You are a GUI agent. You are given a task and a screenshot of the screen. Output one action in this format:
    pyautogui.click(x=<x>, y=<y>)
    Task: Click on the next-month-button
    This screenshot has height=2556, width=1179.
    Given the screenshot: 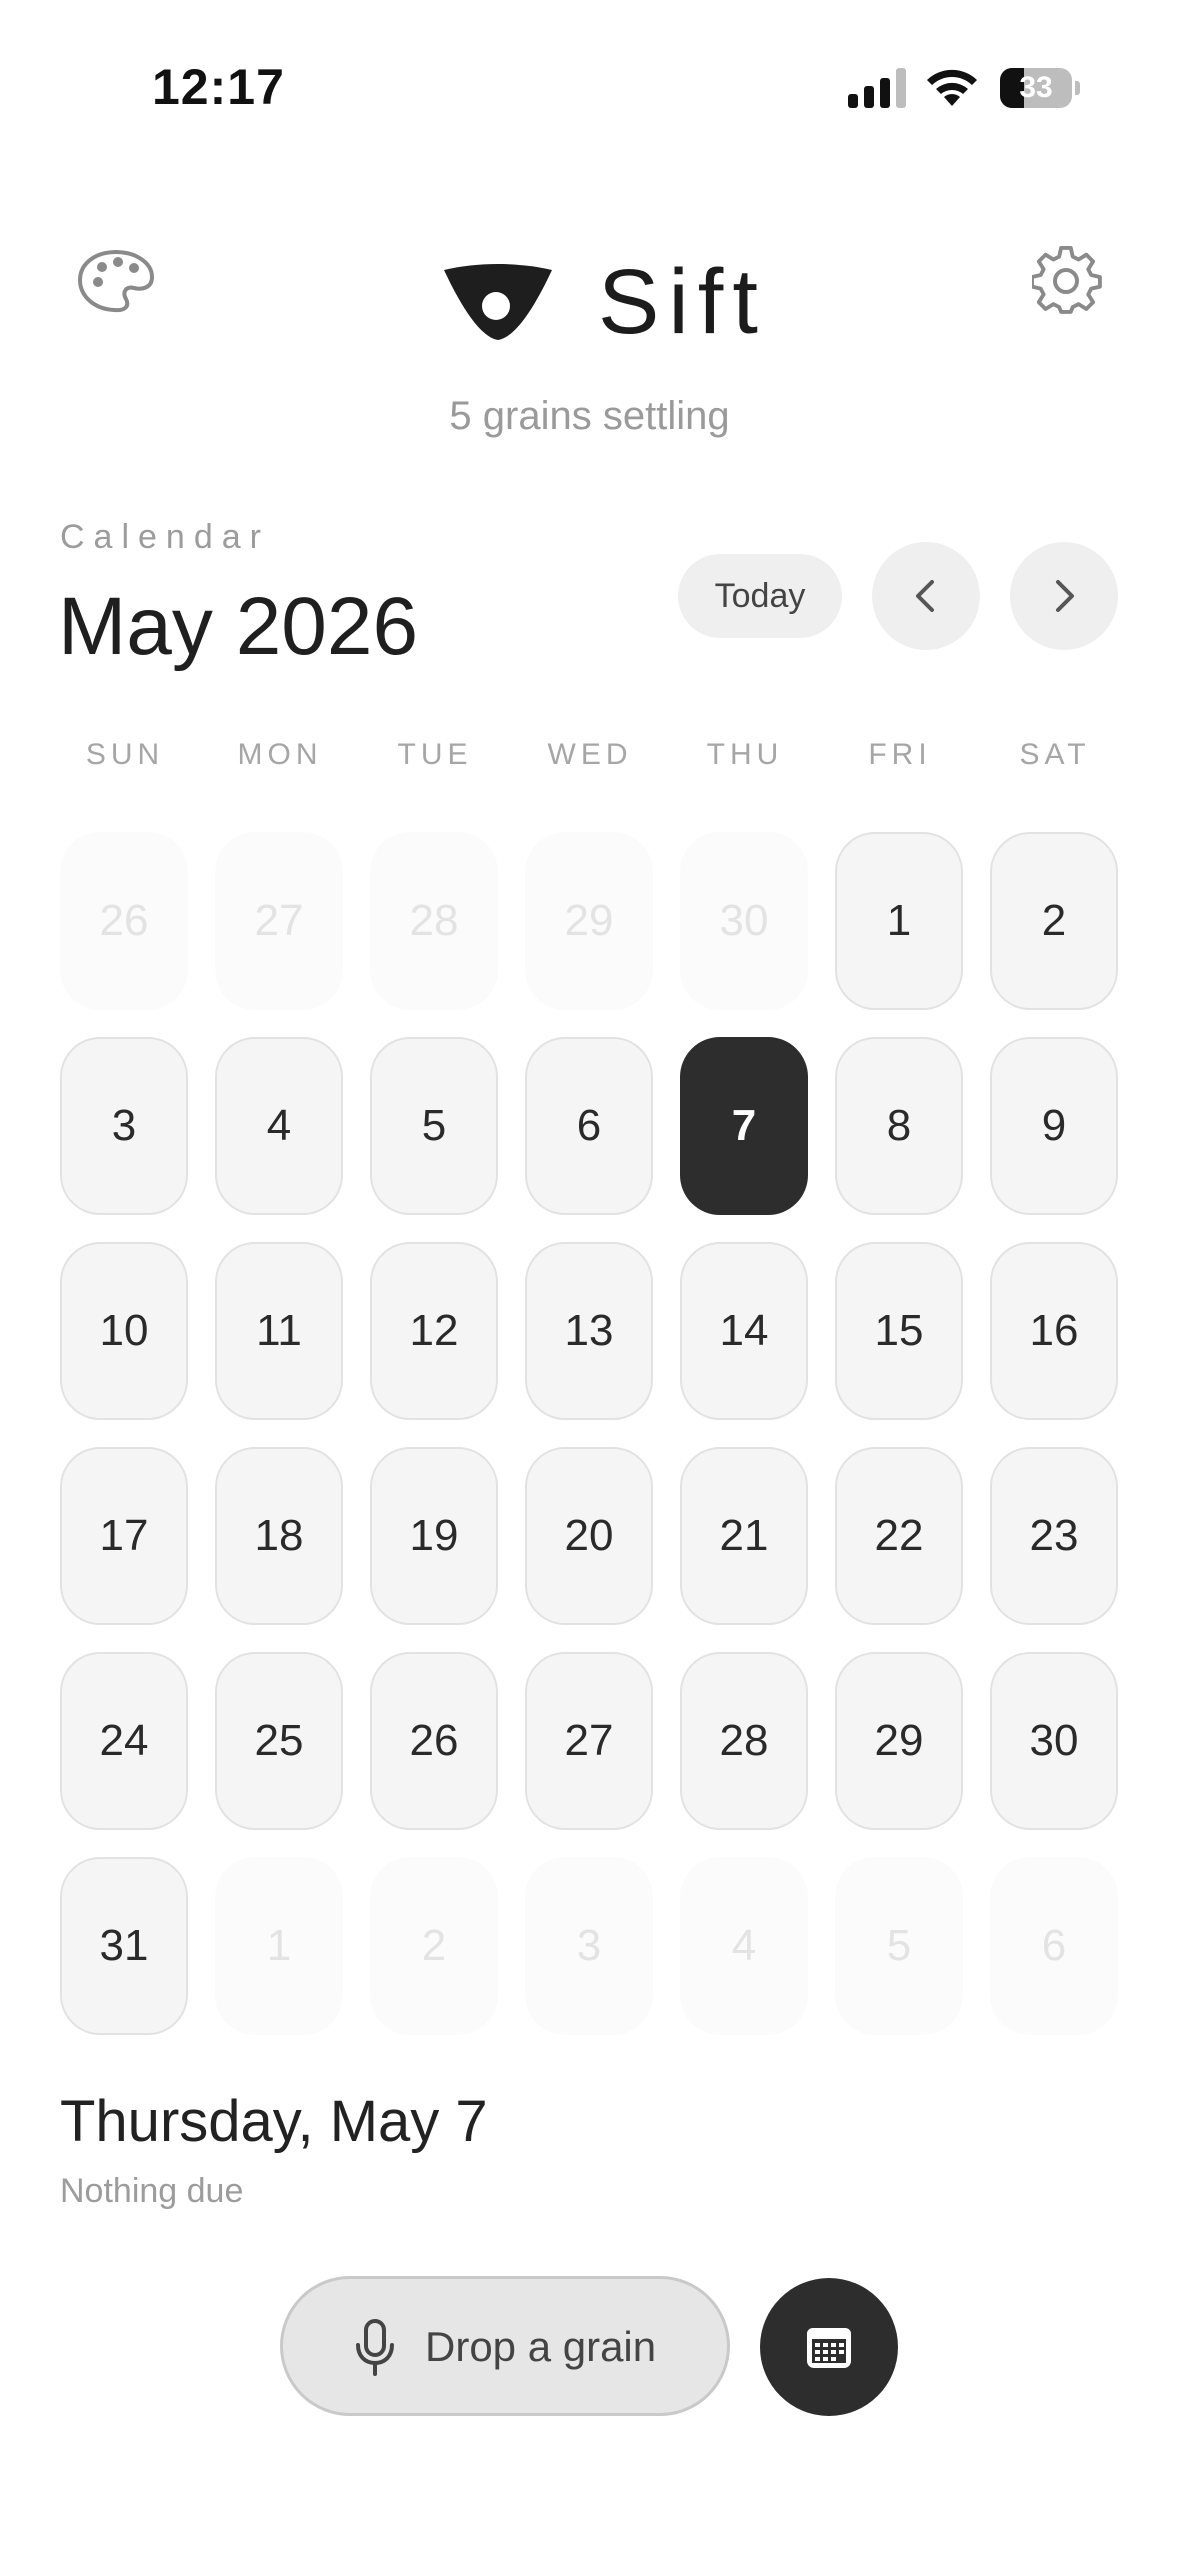 What is the action you would take?
    pyautogui.click(x=1064, y=596)
    